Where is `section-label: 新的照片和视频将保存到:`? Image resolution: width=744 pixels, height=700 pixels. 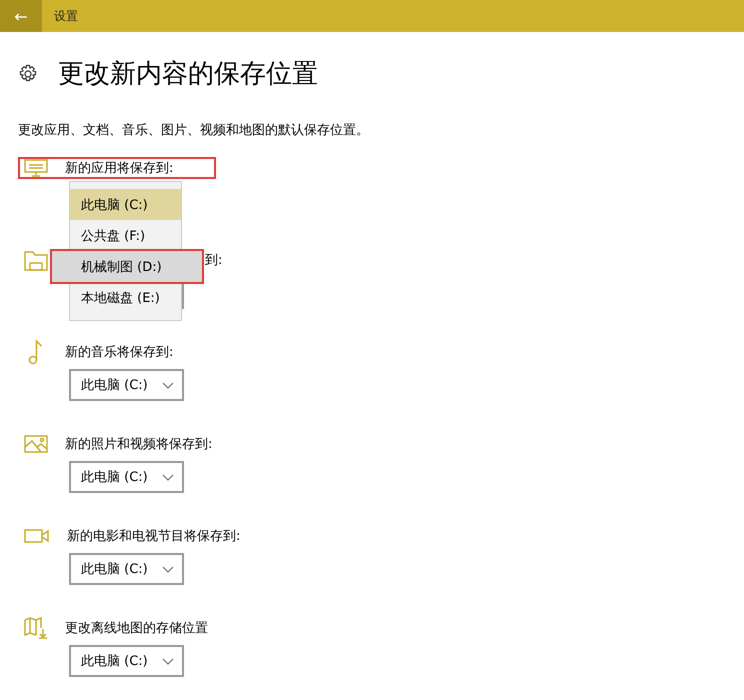
section-label: 新的照片和视频将保存到: is located at coordinates (138, 444).